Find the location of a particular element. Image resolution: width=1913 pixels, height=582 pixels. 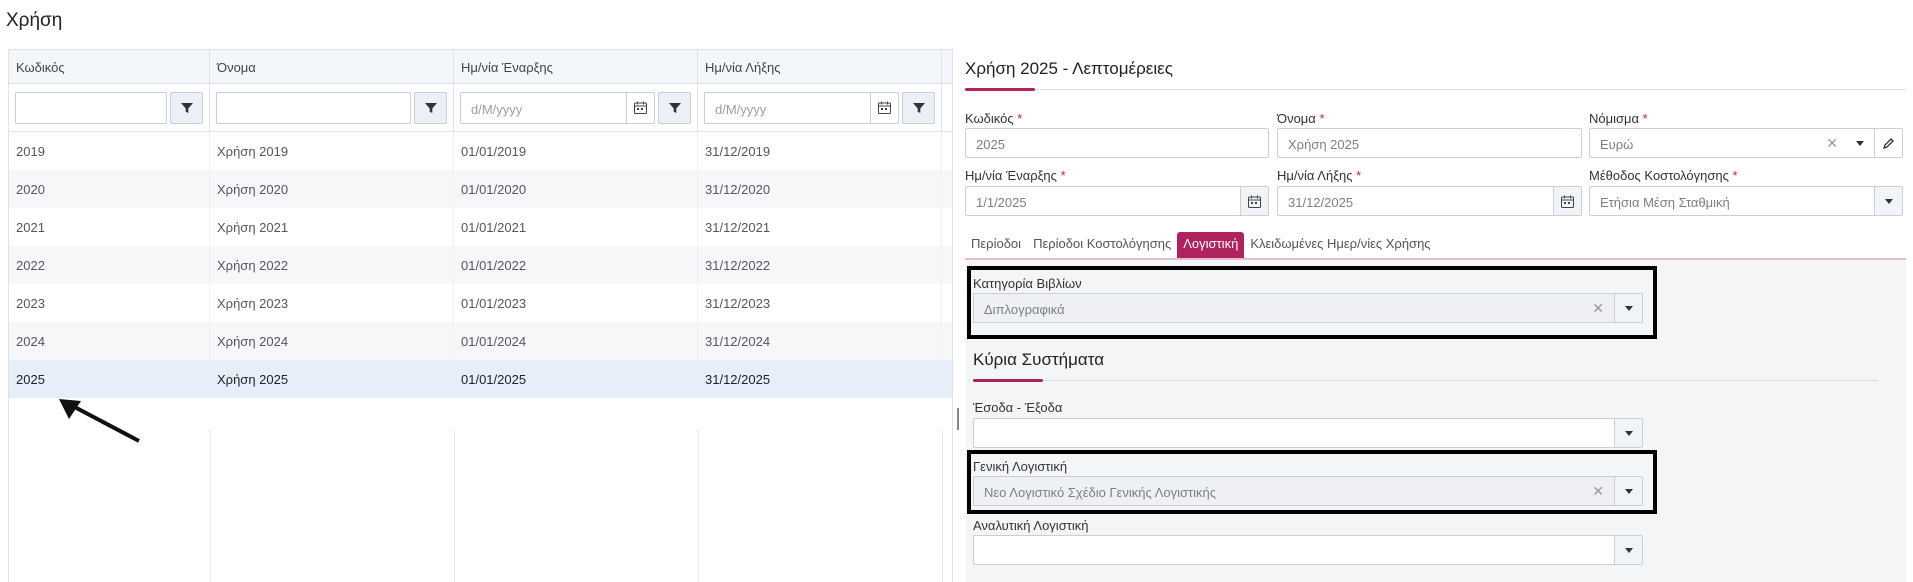

table-row: 2020 Χρήση 2020 01/01/2020 31/12/2020 is located at coordinates (480, 189).